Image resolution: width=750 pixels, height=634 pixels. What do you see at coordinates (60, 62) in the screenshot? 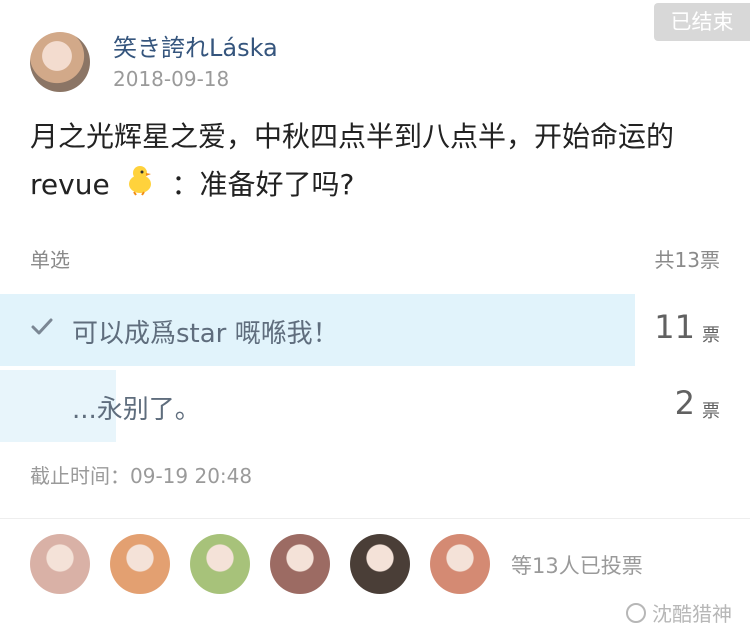
I see `author-avatar` at bounding box center [60, 62].